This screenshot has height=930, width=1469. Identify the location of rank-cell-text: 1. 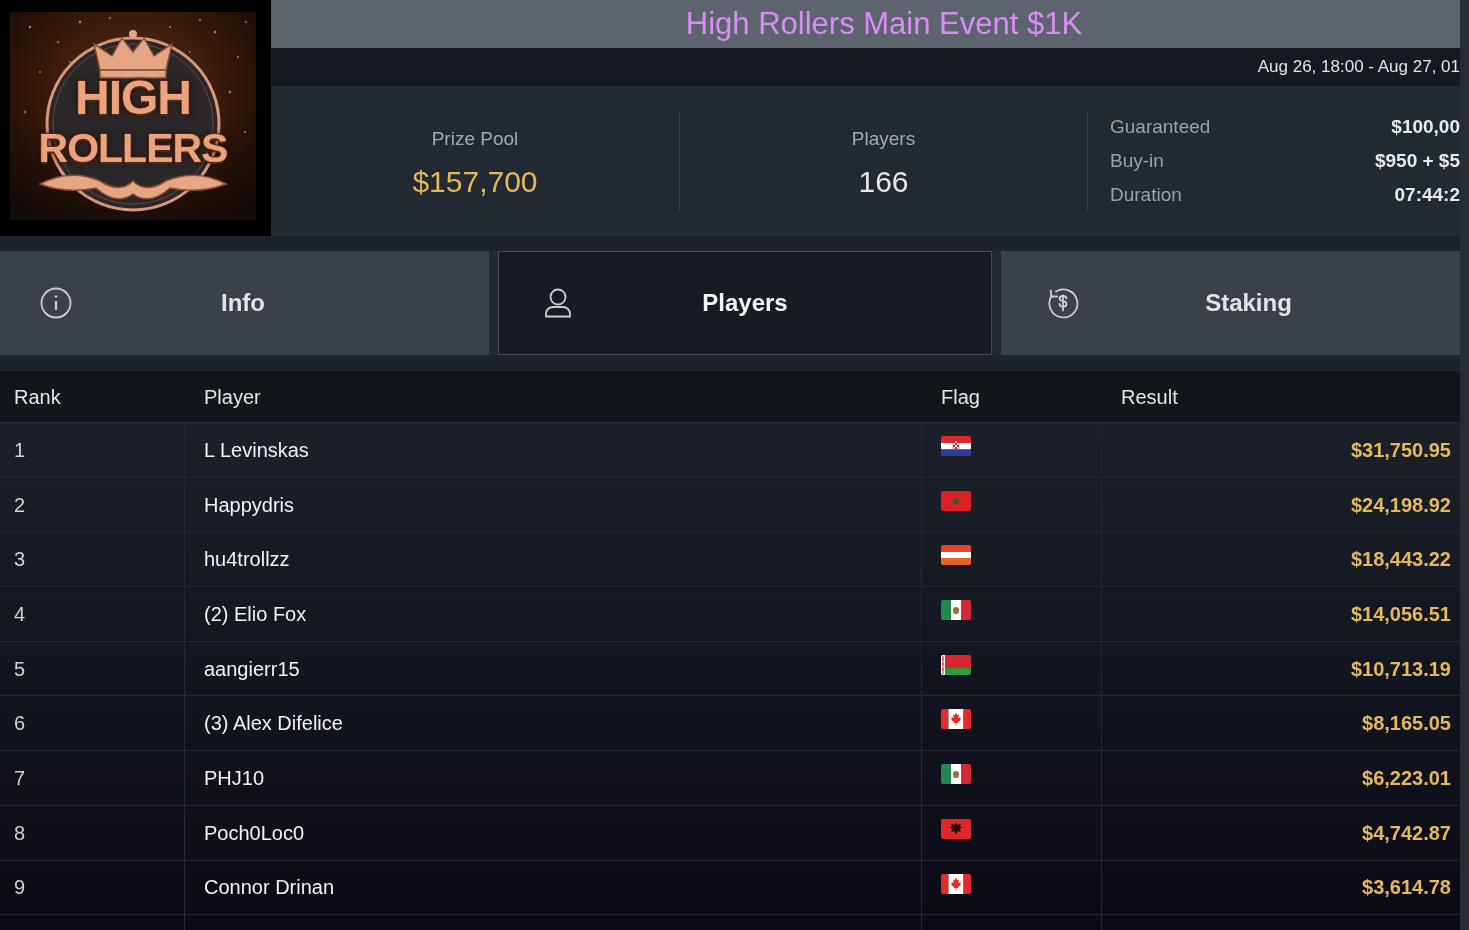
(20, 450).